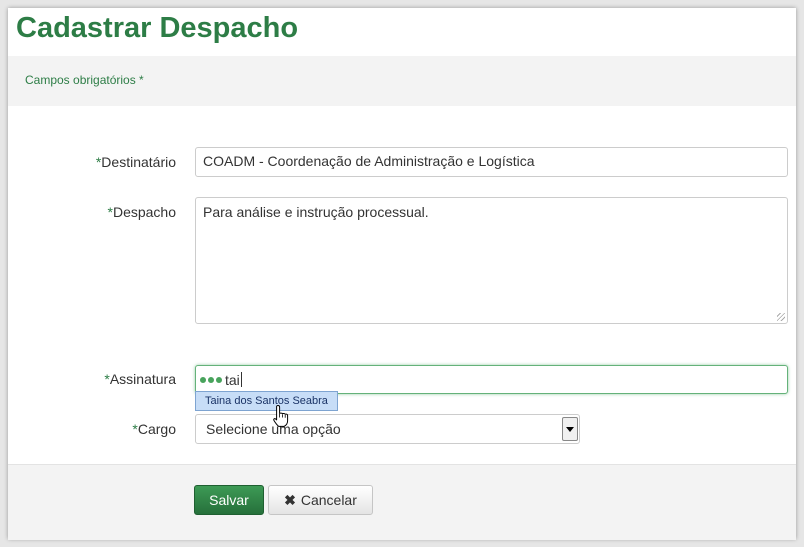 This screenshot has height=547, width=804. Describe the element at coordinates (781, 317) in the screenshot. I see `resize-grip-icon` at that location.